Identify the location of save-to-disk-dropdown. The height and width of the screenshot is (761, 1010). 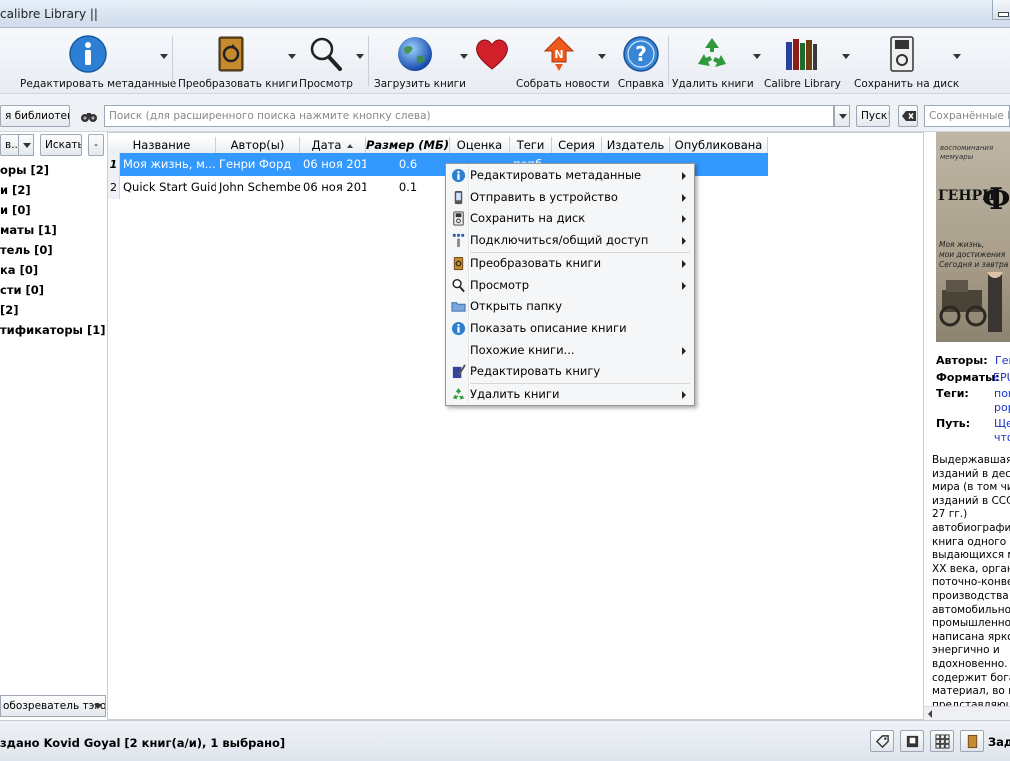
(957, 56).